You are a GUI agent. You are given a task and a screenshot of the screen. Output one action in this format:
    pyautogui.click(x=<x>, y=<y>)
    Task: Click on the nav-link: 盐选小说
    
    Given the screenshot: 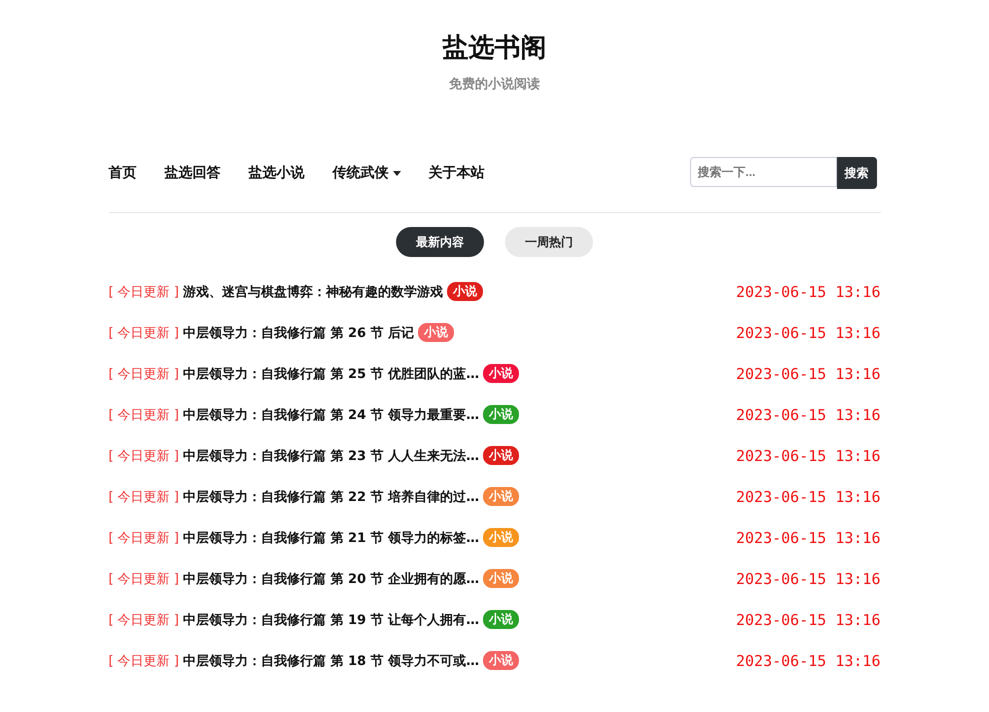 What is the action you would take?
    pyautogui.click(x=276, y=173)
    